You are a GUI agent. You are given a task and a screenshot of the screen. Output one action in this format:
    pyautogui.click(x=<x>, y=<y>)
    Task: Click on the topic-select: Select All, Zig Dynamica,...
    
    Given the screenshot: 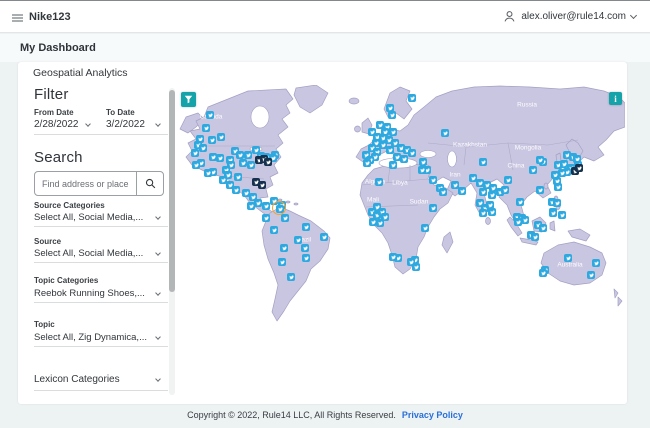 What is the action you would take?
    pyautogui.click(x=90, y=337)
    